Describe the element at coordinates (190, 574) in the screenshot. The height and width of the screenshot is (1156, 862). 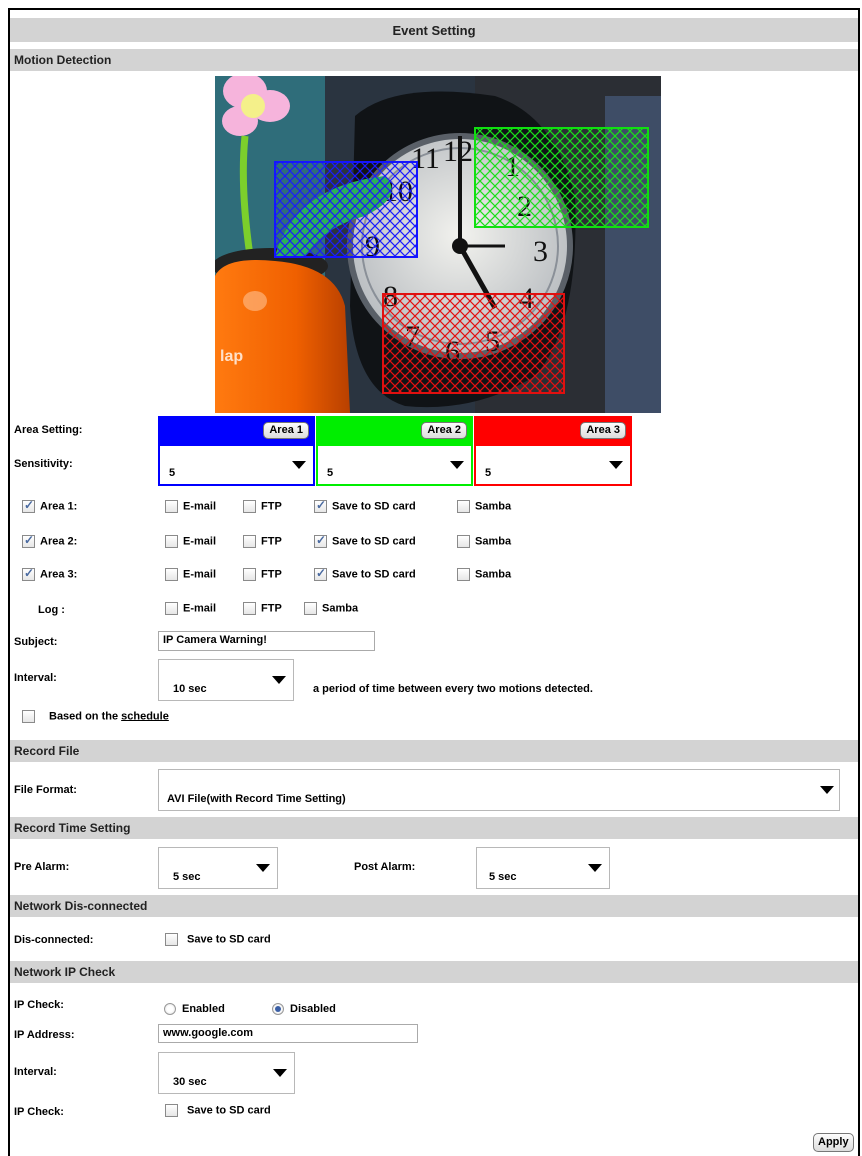
I see `area-3-email-checkbox: E-mail` at that location.